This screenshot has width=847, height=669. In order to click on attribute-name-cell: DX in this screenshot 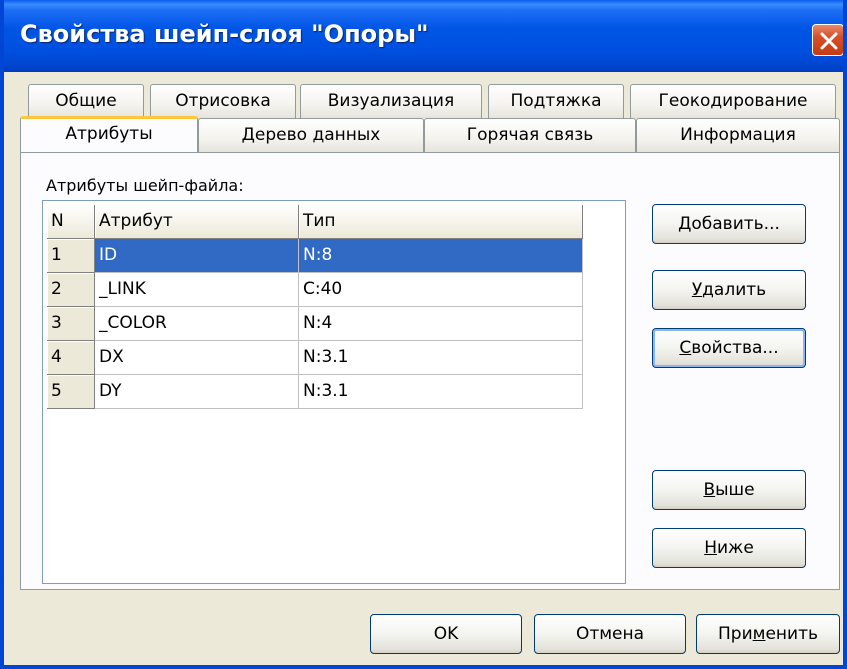, I will do `click(197, 358)`.